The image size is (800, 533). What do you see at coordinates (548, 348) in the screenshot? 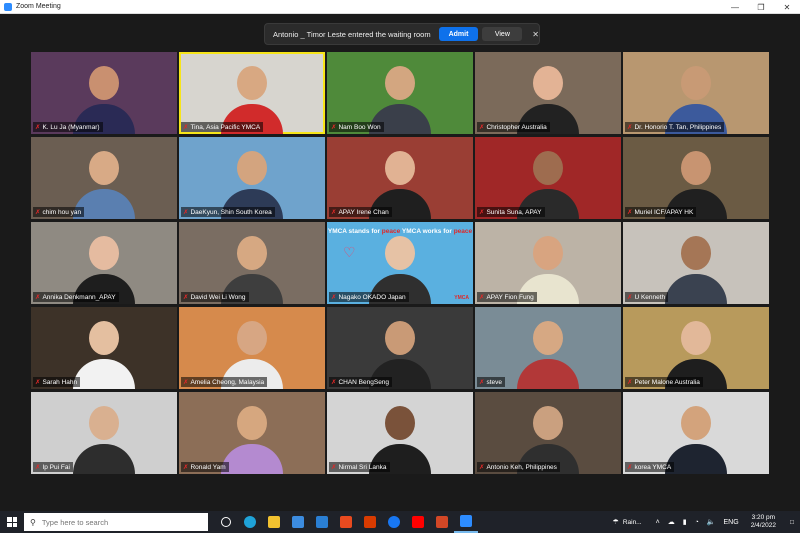
I see `participant-tile: ✗ steve` at bounding box center [548, 348].